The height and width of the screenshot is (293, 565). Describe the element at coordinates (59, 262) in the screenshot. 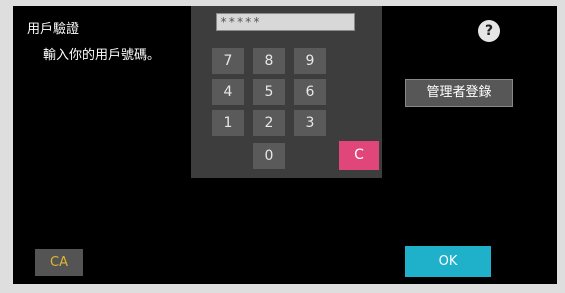

I see `clear-all-button: CA` at that location.